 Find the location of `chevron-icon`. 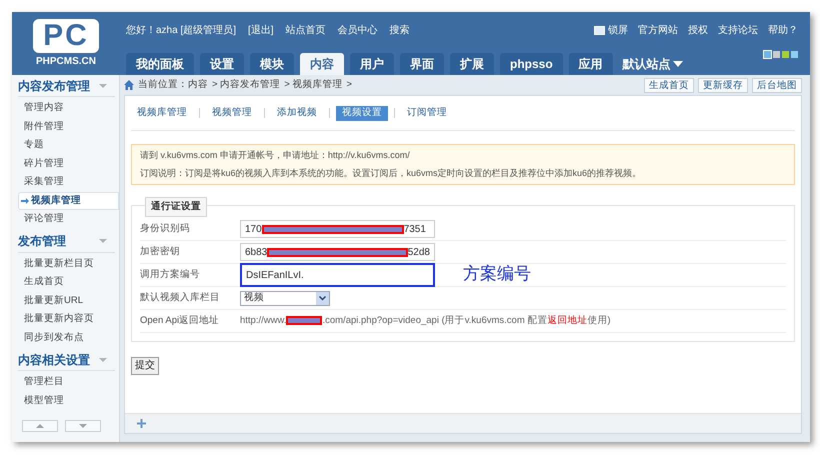

chevron-icon is located at coordinates (322, 298).